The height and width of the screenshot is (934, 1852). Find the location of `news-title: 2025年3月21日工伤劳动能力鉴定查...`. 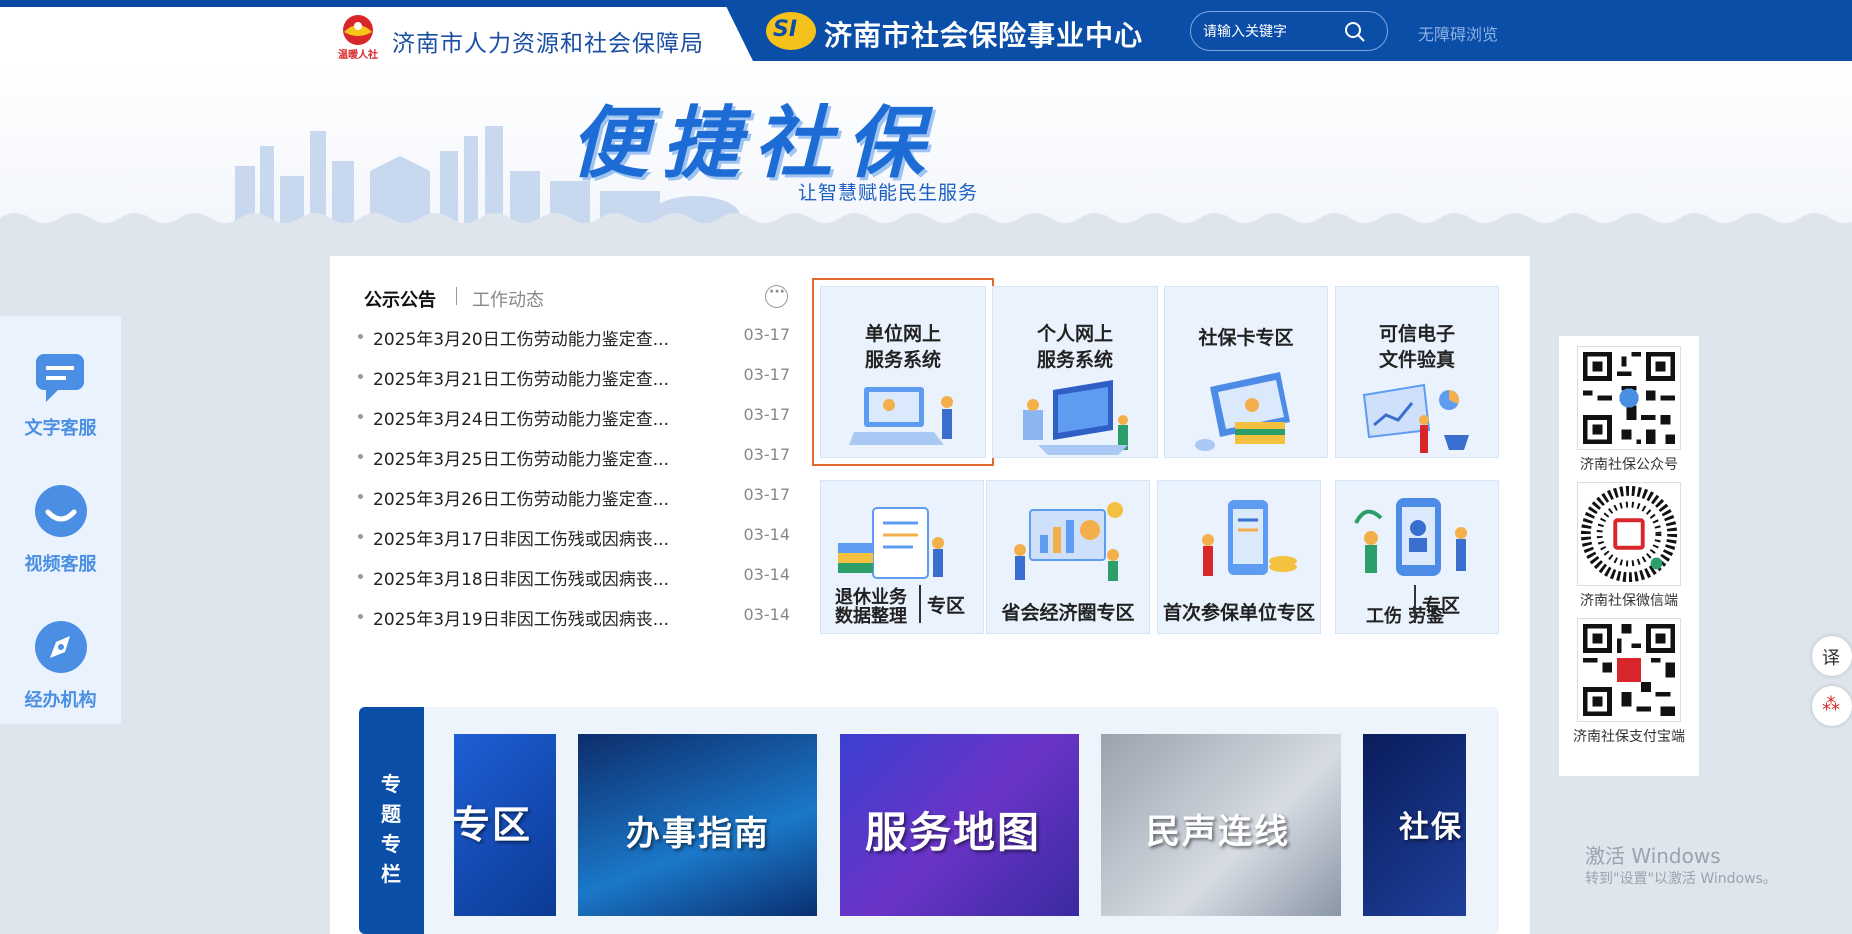

news-title: 2025年3月21日工伤劳动能力鉴定查... is located at coordinates (521, 380).